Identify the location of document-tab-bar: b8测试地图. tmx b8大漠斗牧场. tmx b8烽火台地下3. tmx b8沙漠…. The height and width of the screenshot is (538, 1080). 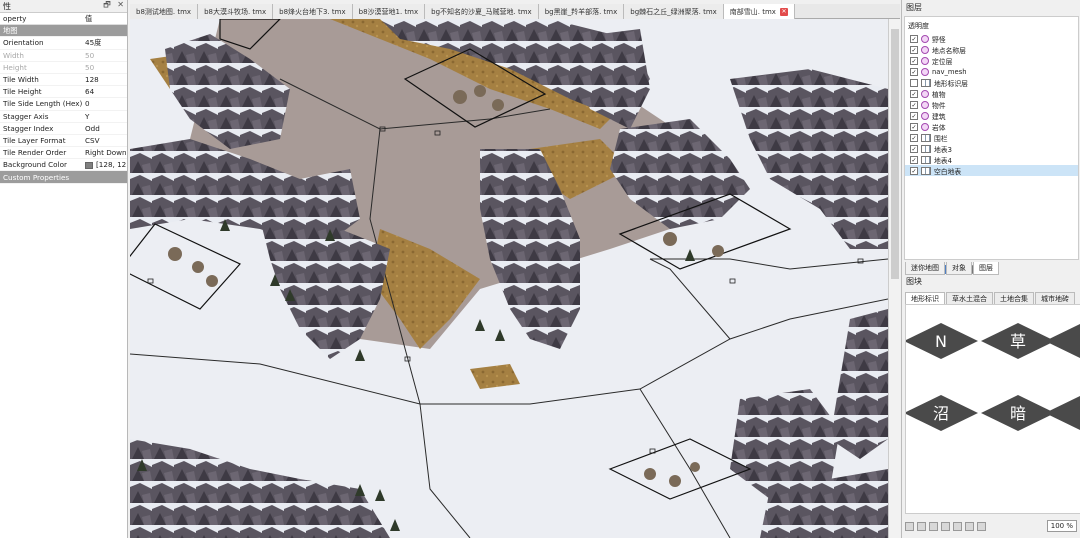
(515, 11).